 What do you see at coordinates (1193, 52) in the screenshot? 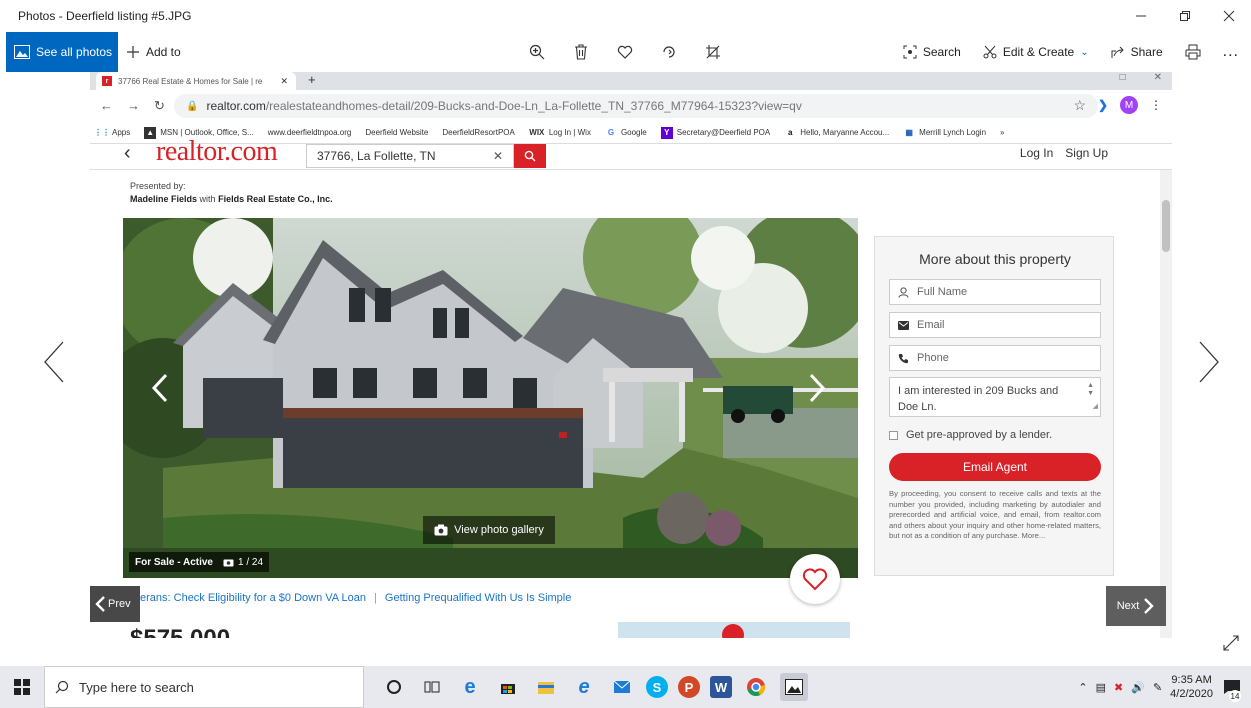
I see `print-button` at bounding box center [1193, 52].